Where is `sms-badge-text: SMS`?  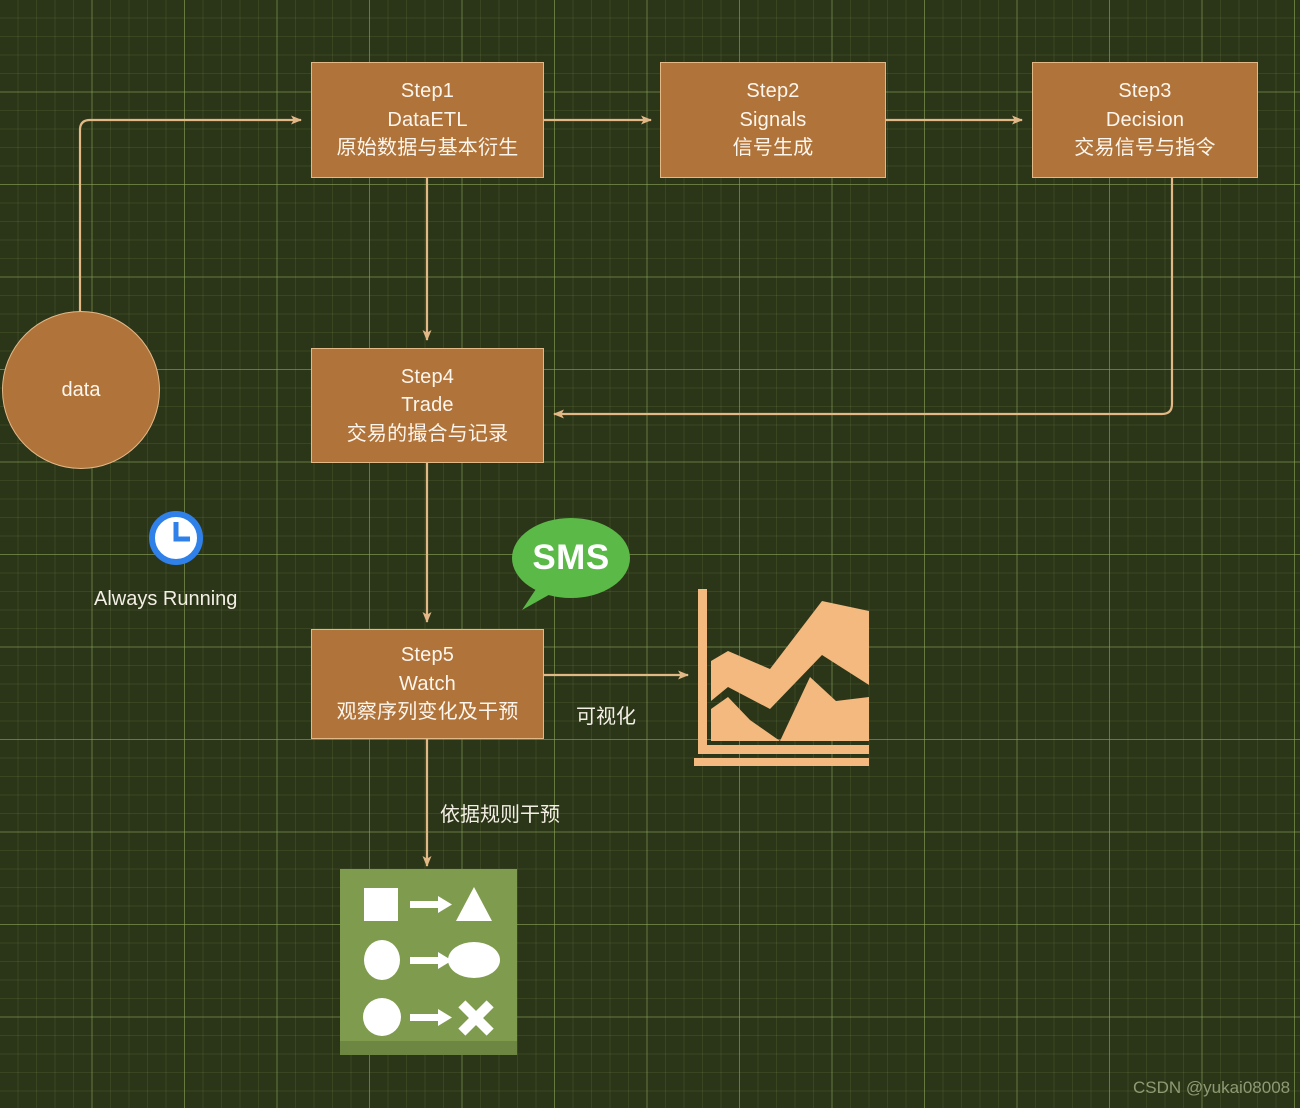 sms-badge-text: SMS is located at coordinates (571, 557).